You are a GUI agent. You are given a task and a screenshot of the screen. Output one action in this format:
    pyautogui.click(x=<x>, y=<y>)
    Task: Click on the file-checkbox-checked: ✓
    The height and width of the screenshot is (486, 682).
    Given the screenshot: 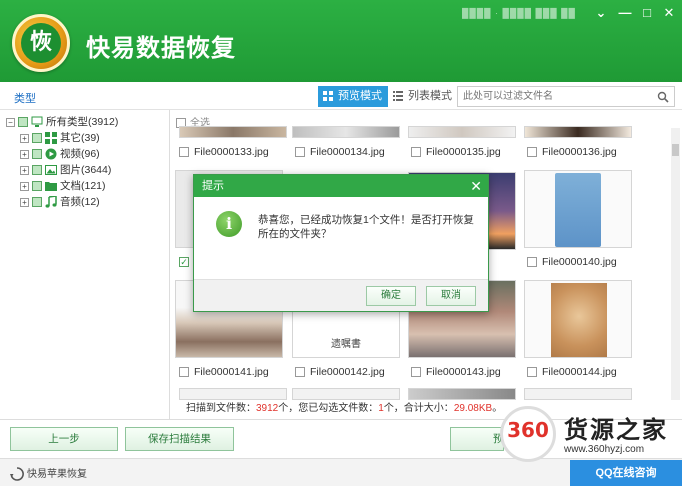 What is the action you would take?
    pyautogui.click(x=184, y=262)
    